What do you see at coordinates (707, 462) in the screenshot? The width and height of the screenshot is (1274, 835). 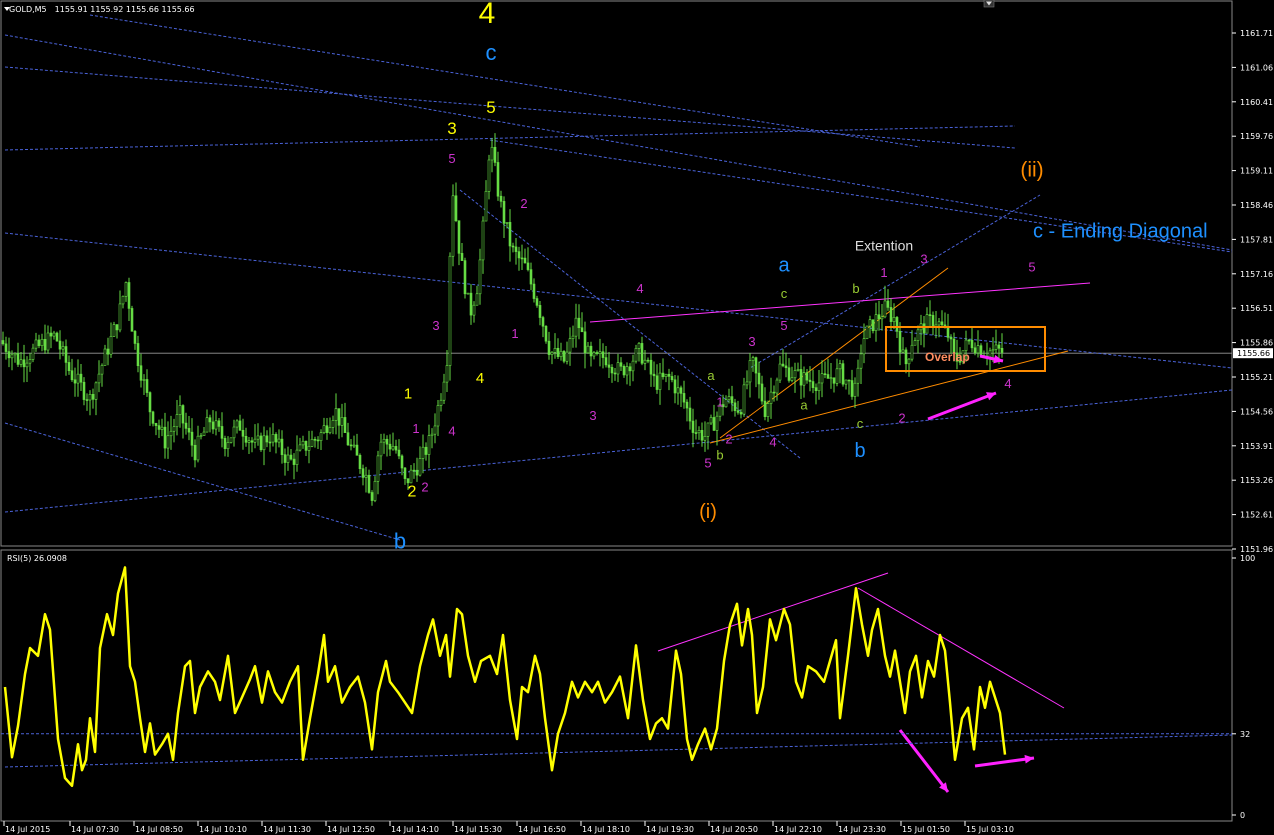 I see `wave-label: 5` at bounding box center [707, 462].